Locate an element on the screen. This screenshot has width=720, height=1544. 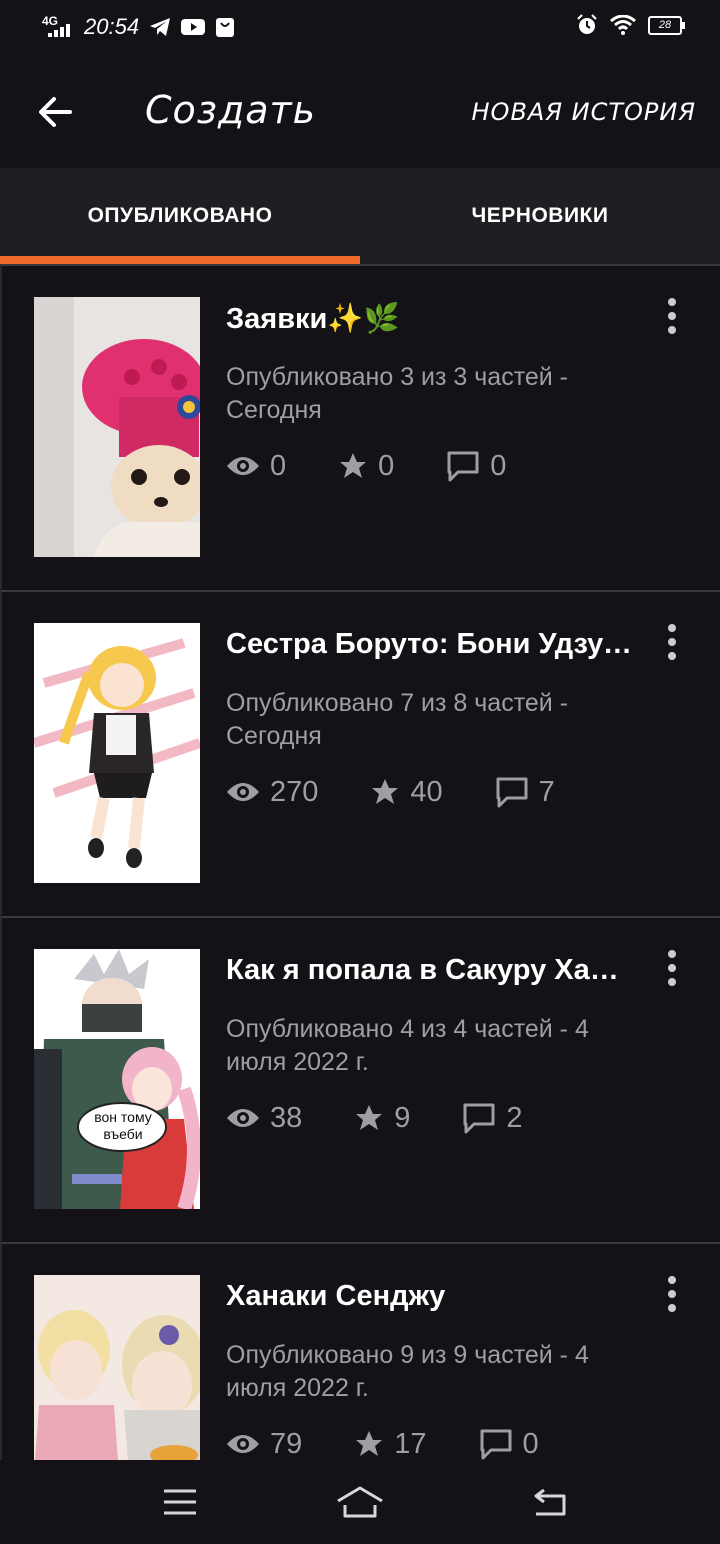
comments-stat: 7 is located at coordinates (525, 792).